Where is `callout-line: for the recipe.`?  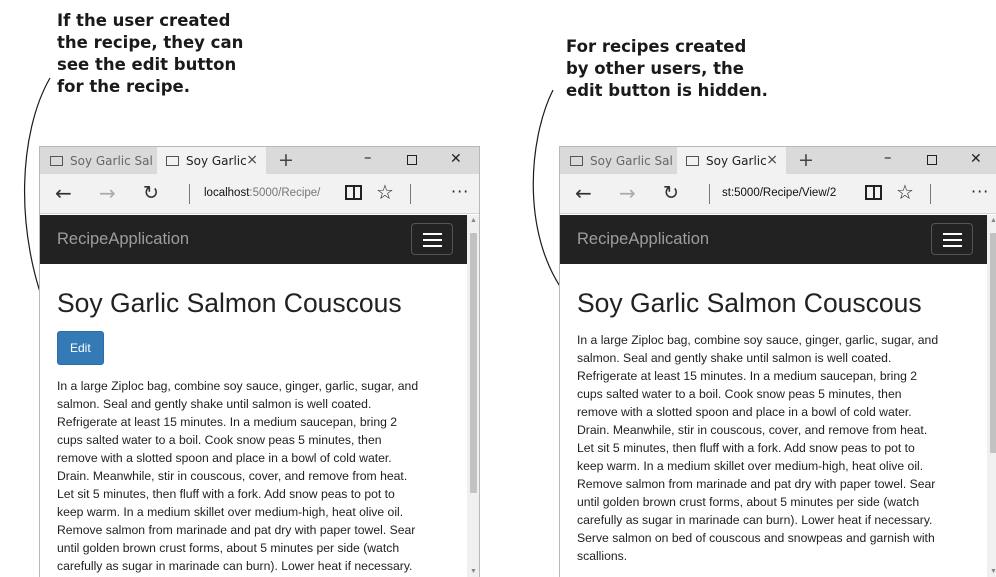
callout-line: for the recipe. is located at coordinates (123, 86).